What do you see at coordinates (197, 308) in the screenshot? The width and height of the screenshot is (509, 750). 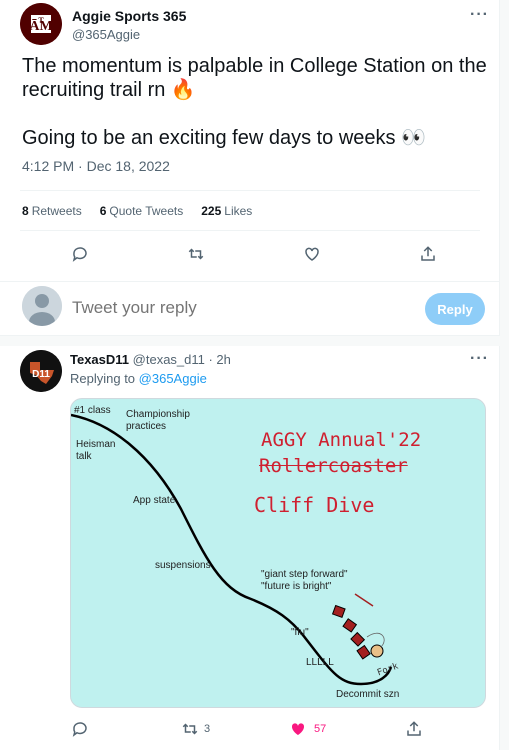 I see `reply-input` at bounding box center [197, 308].